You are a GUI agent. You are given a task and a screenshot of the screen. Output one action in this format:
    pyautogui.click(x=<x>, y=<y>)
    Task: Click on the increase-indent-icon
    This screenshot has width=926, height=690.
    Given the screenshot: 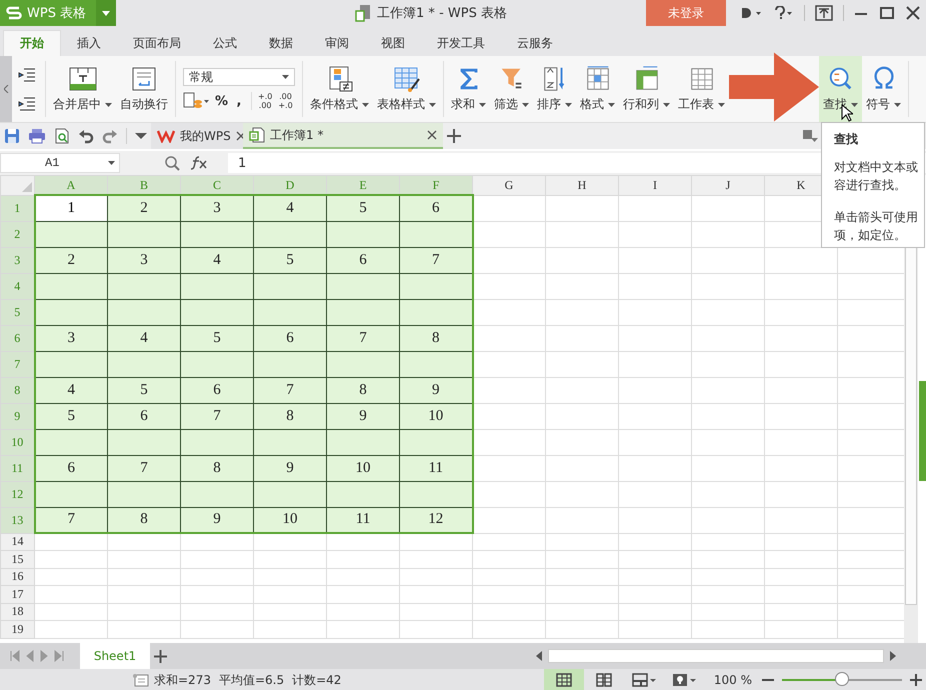 What is the action you would take?
    pyautogui.click(x=27, y=74)
    